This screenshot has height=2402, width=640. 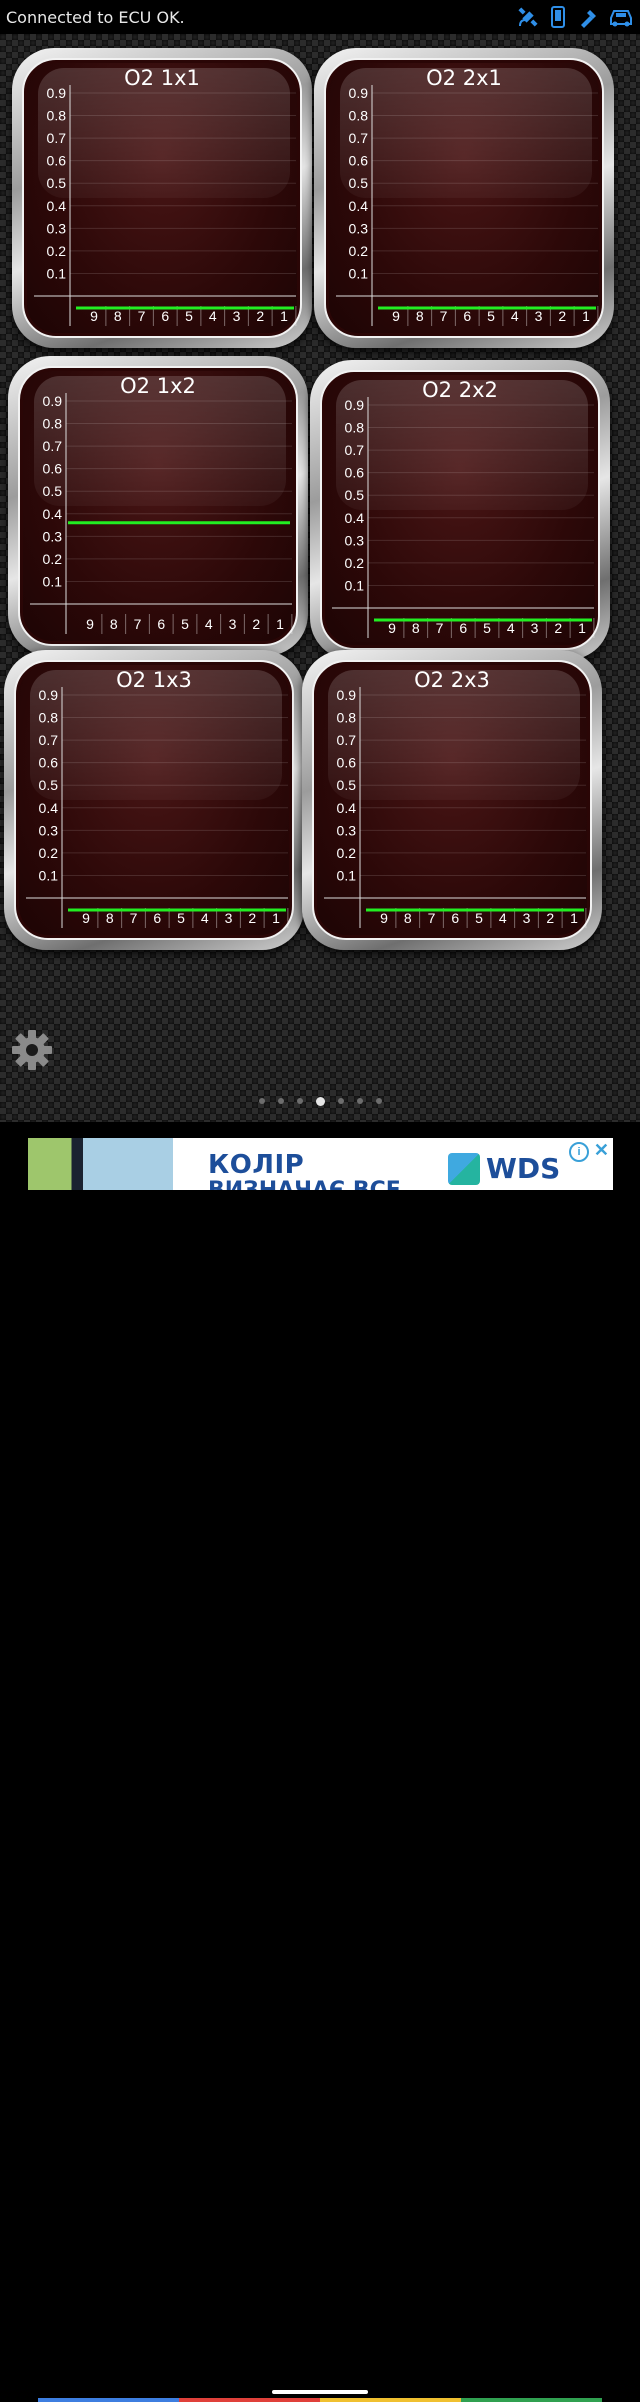 I want to click on ad-brand: WDS, so click(x=504, y=1168).